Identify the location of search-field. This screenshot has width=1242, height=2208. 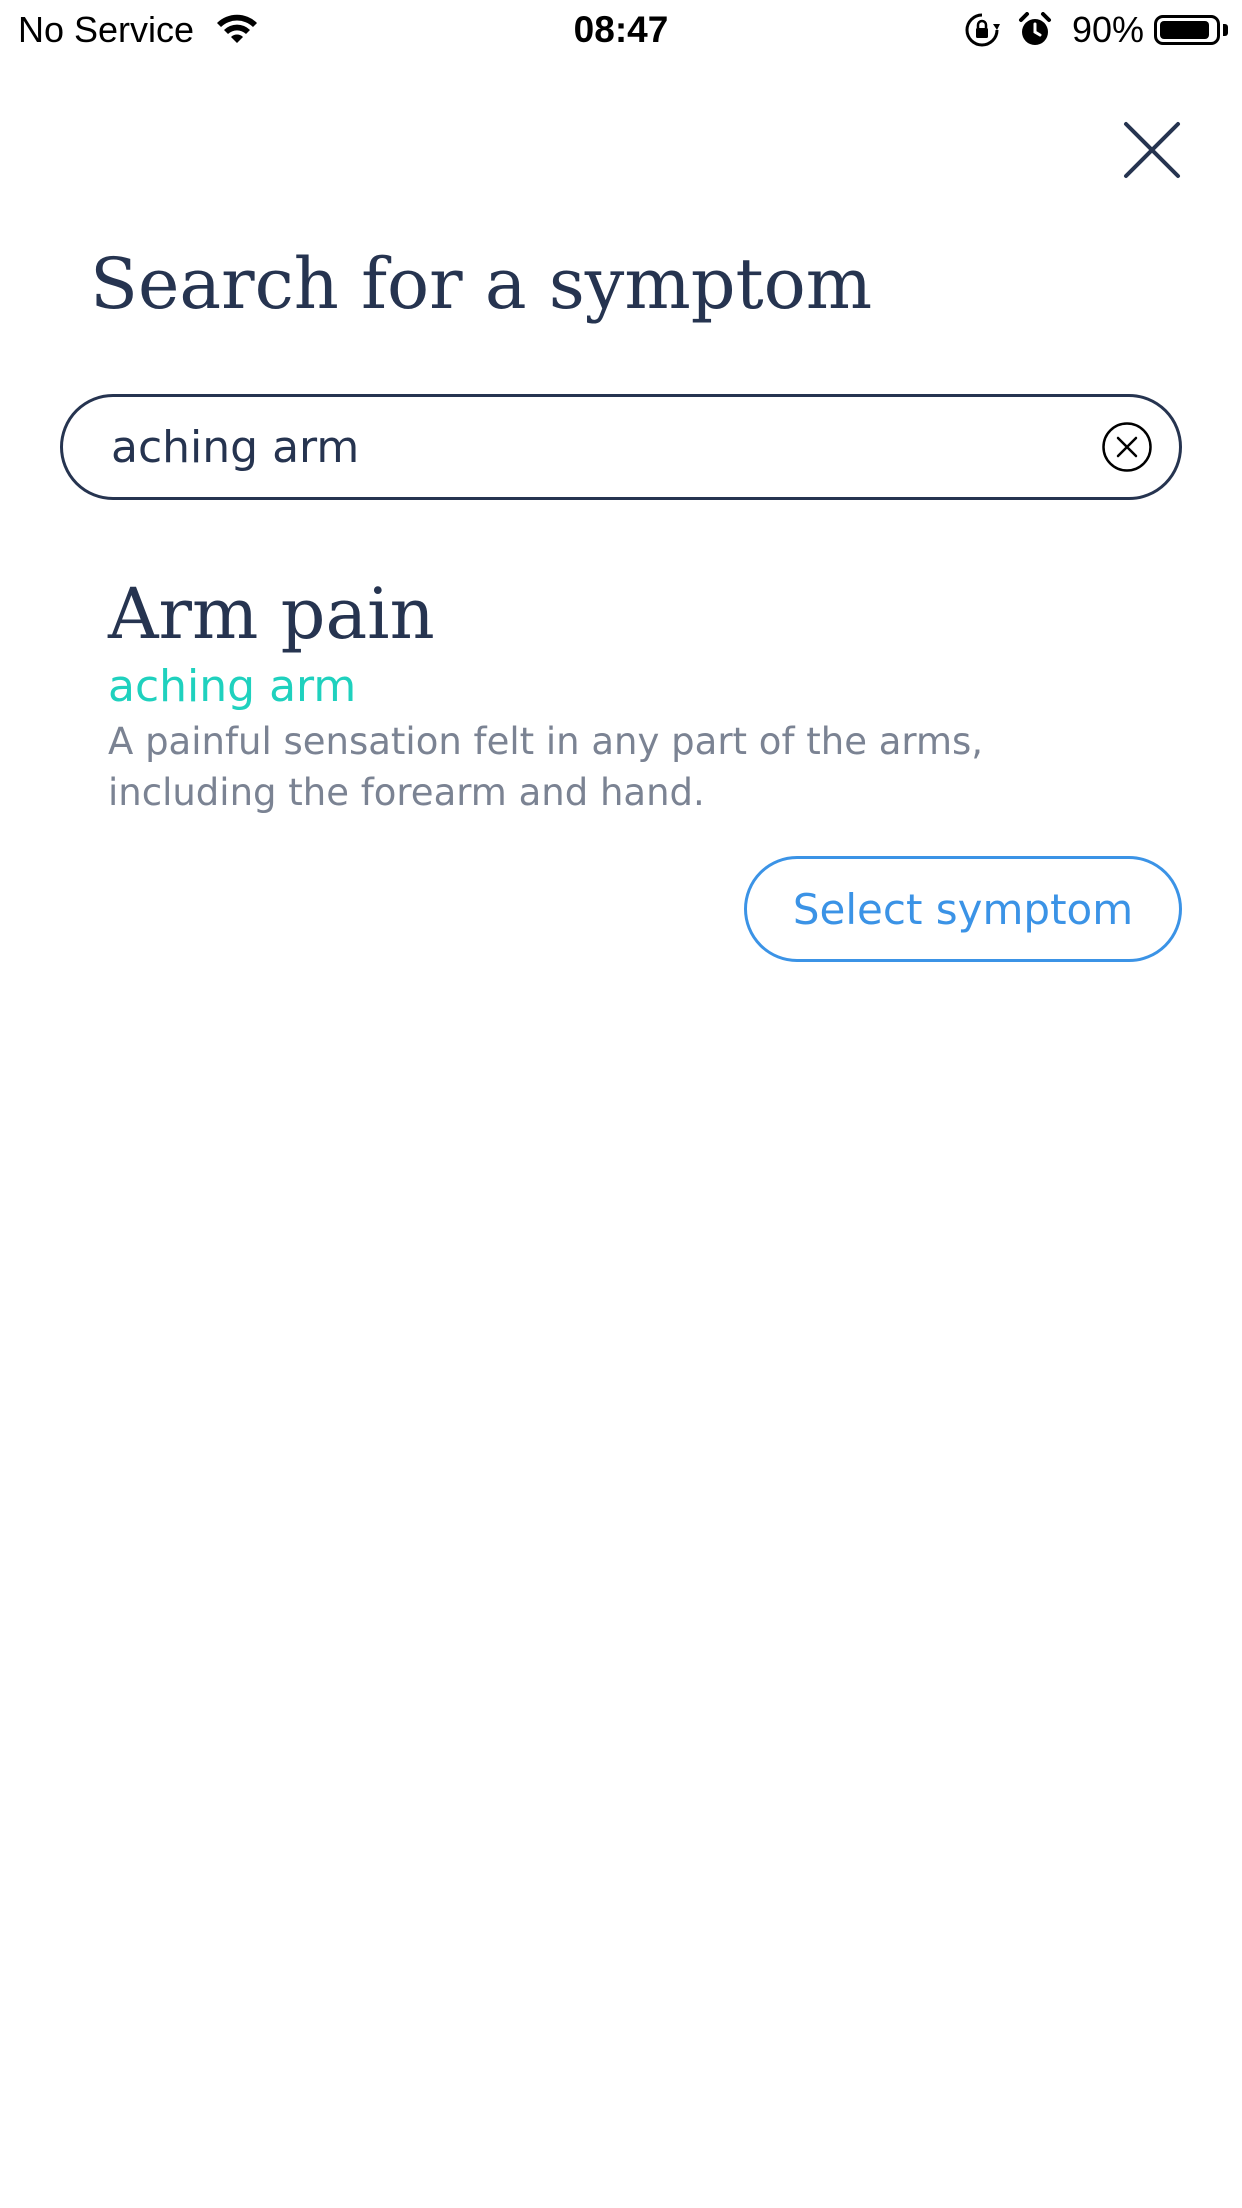
(621, 447).